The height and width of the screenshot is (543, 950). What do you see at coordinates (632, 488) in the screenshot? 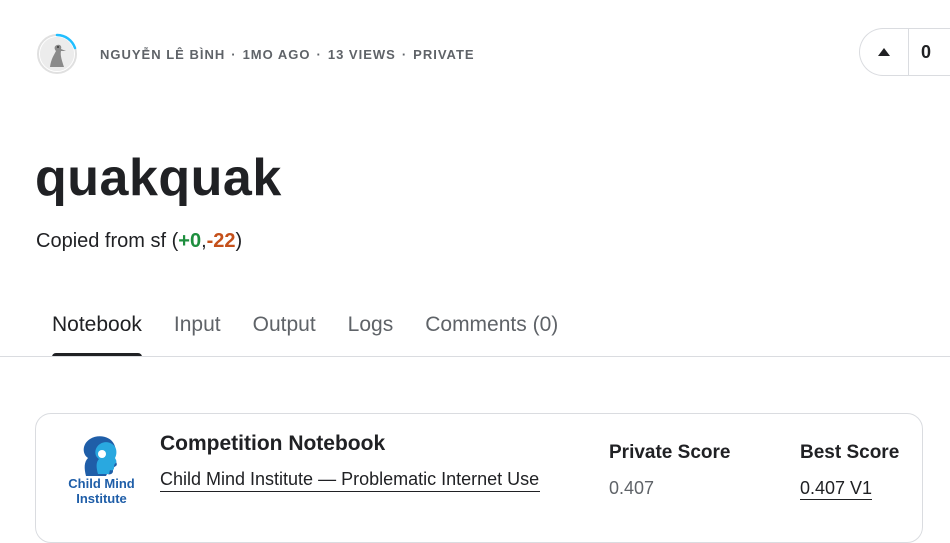
I see `private-score-value: 0.407` at bounding box center [632, 488].